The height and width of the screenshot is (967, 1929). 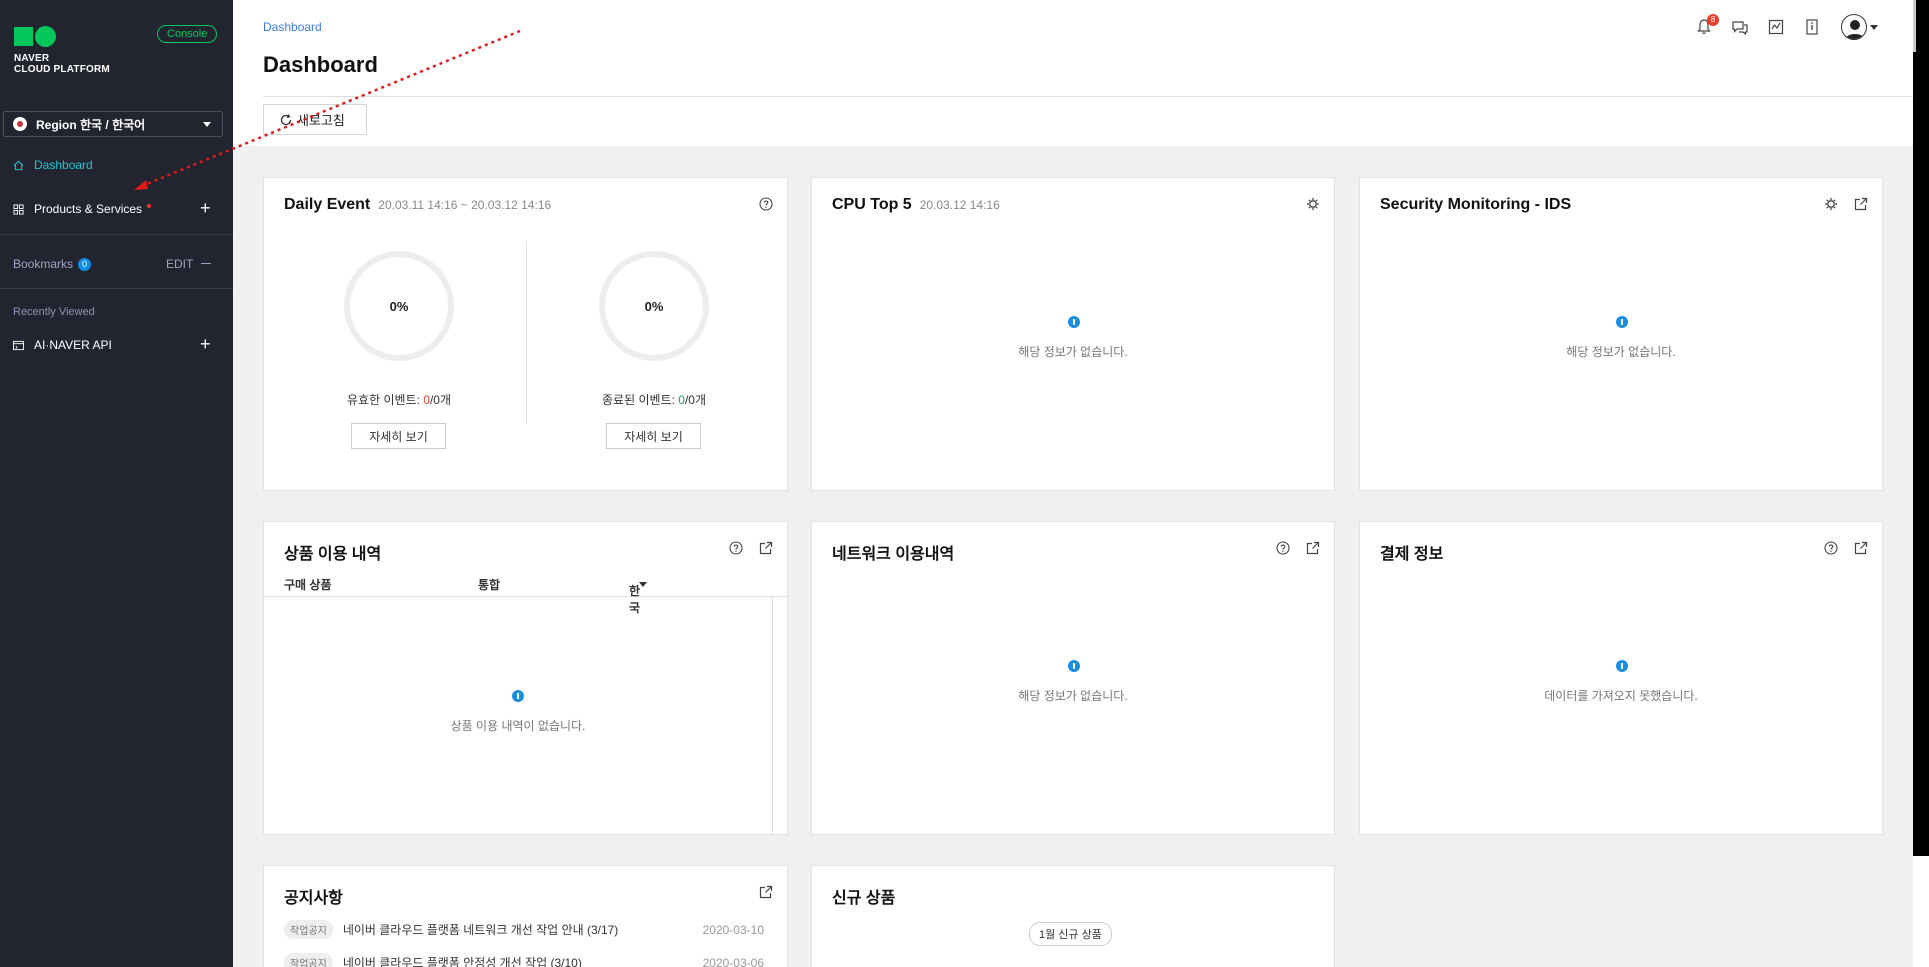 I want to click on card-new-products: 신규 상품 1월 신규 상품, so click(x=1073, y=916).